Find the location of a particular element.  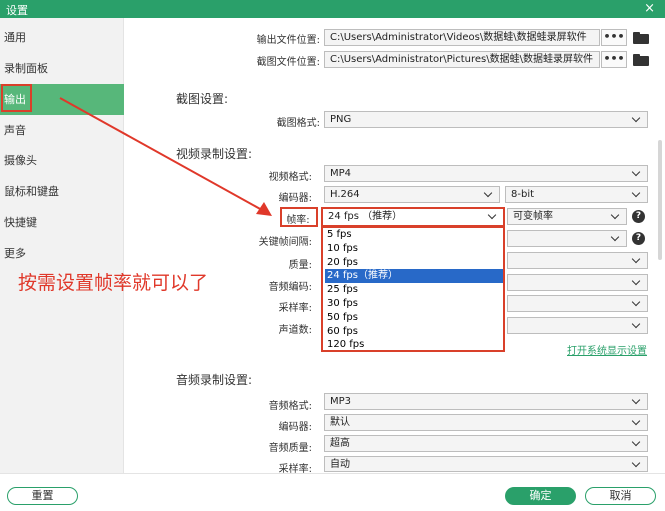

ok-button: 确定 is located at coordinates (540, 496).